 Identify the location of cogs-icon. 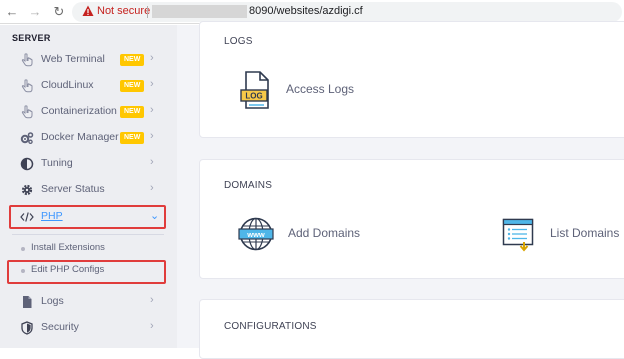
(27, 138).